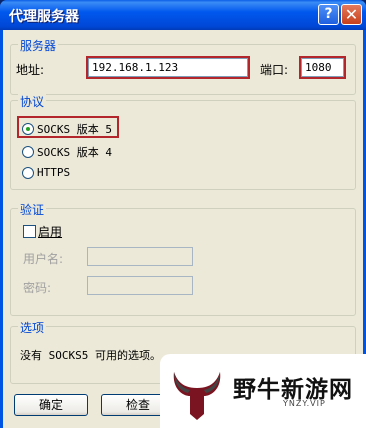 The width and height of the screenshot is (366, 428). I want to click on watermark-subtitle: YNZY.VIP, so click(304, 403).